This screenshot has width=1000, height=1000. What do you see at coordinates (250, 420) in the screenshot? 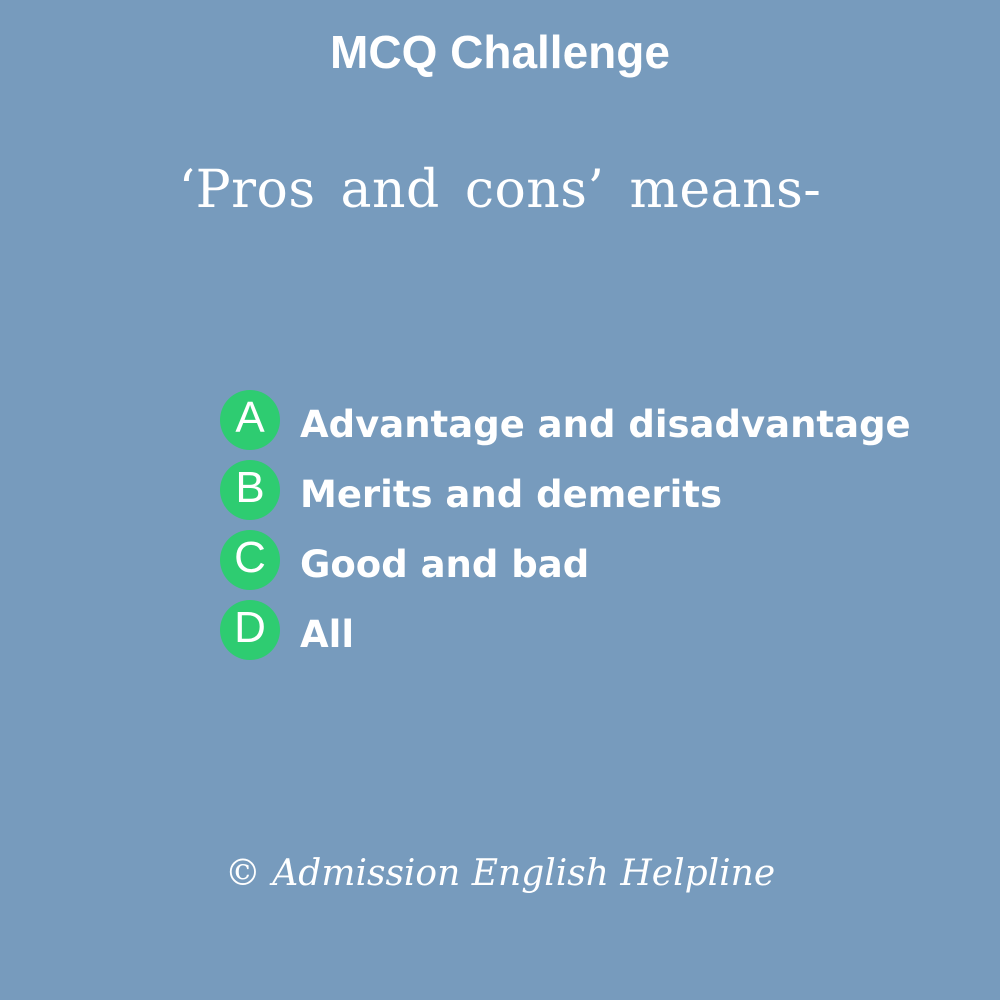
I see `option-a-badge: A` at bounding box center [250, 420].